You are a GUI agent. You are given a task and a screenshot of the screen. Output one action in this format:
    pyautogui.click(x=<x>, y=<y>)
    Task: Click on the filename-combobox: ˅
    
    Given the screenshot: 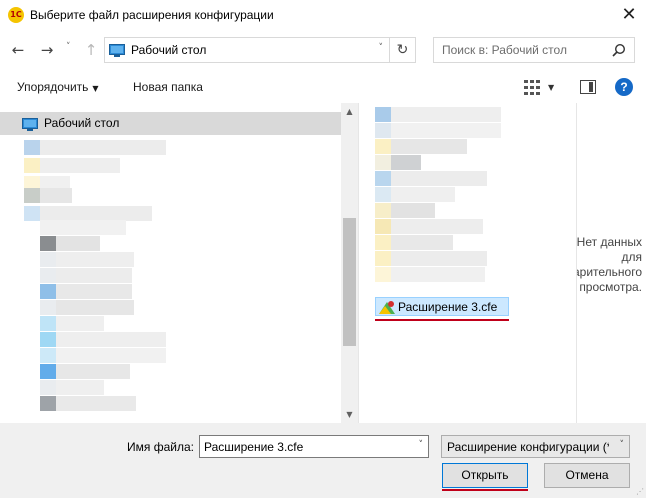 What is the action you would take?
    pyautogui.click(x=314, y=446)
    